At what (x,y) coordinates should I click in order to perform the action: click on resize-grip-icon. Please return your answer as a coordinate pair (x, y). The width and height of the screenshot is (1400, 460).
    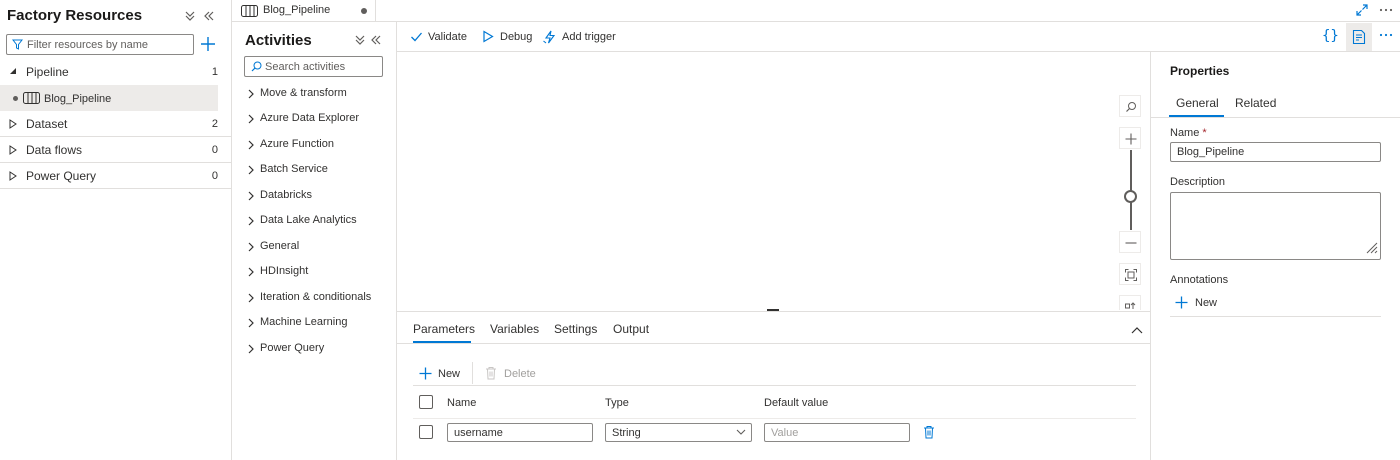
    Looking at the image, I should click on (1371, 247).